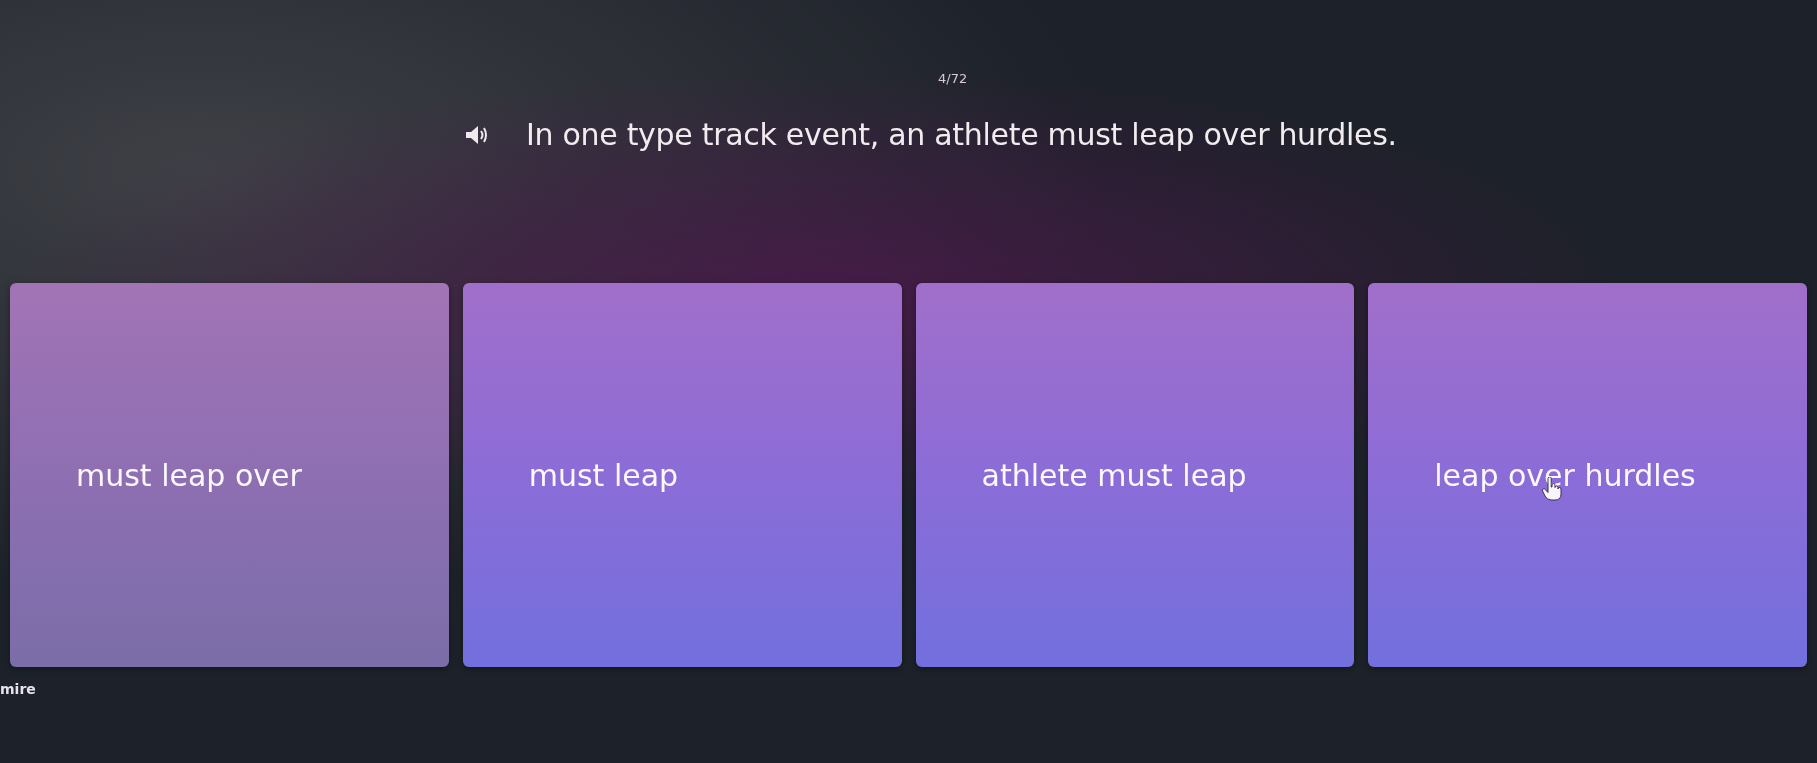 Image resolution: width=1817 pixels, height=763 pixels. What do you see at coordinates (1135, 475) in the screenshot?
I see `answer-option: athlete must leap` at bounding box center [1135, 475].